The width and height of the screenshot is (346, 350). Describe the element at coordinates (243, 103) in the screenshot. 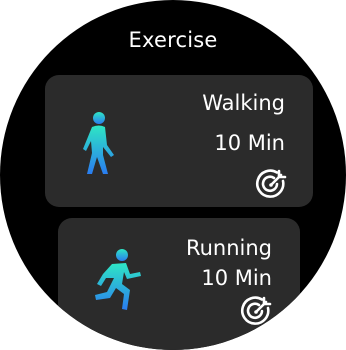

I see `card-title: Walking` at that location.